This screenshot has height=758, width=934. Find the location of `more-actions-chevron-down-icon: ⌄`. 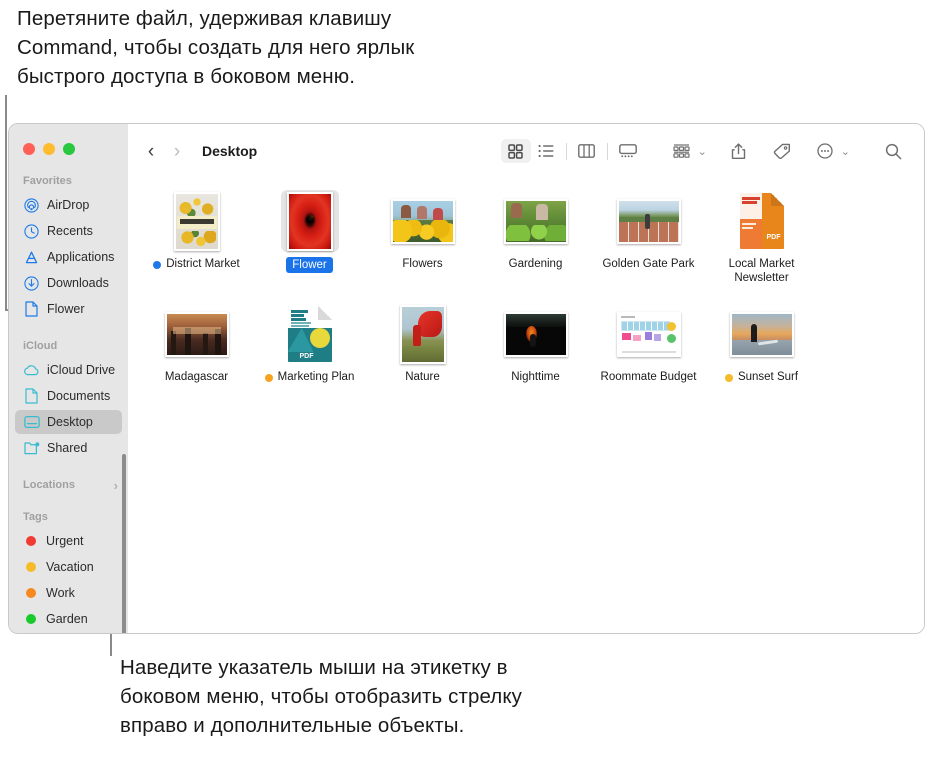

more-actions-chevron-down-icon: ⌄ is located at coordinates (845, 151).